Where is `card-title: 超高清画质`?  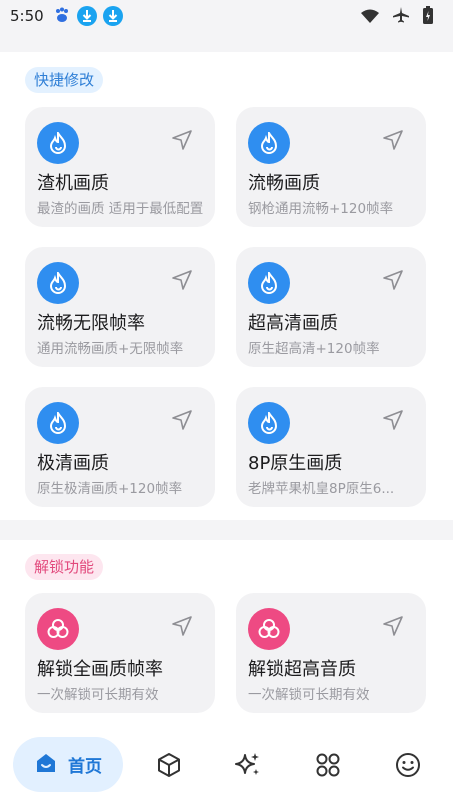 card-title: 超高清画质 is located at coordinates (293, 323).